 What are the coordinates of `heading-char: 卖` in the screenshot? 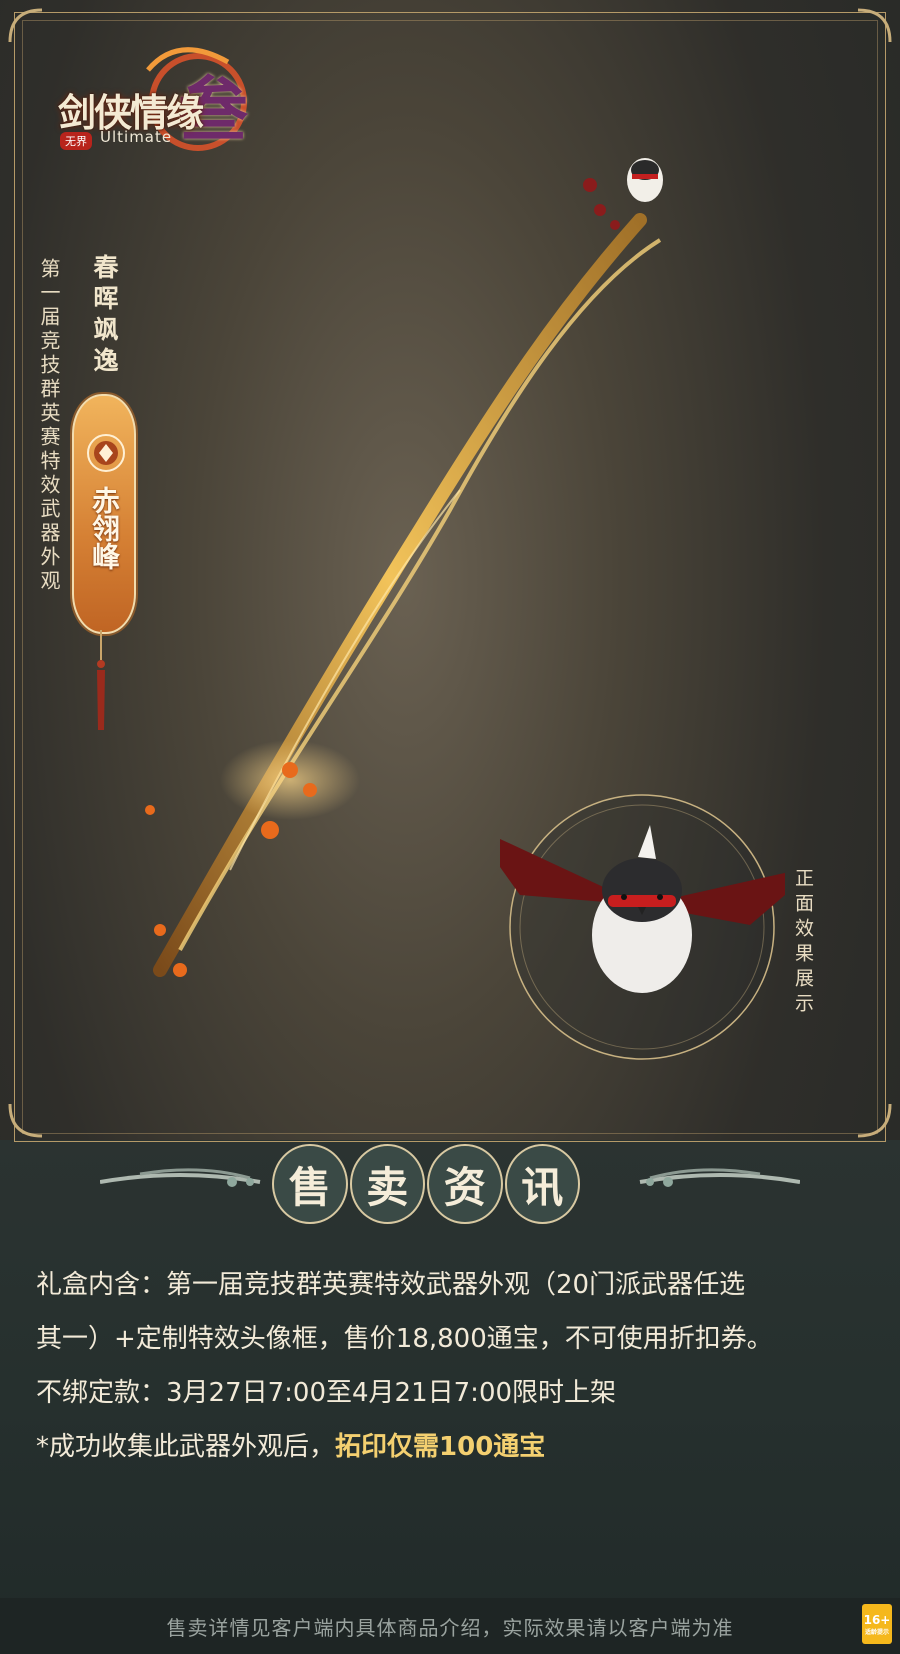 It's located at (387, 1184).